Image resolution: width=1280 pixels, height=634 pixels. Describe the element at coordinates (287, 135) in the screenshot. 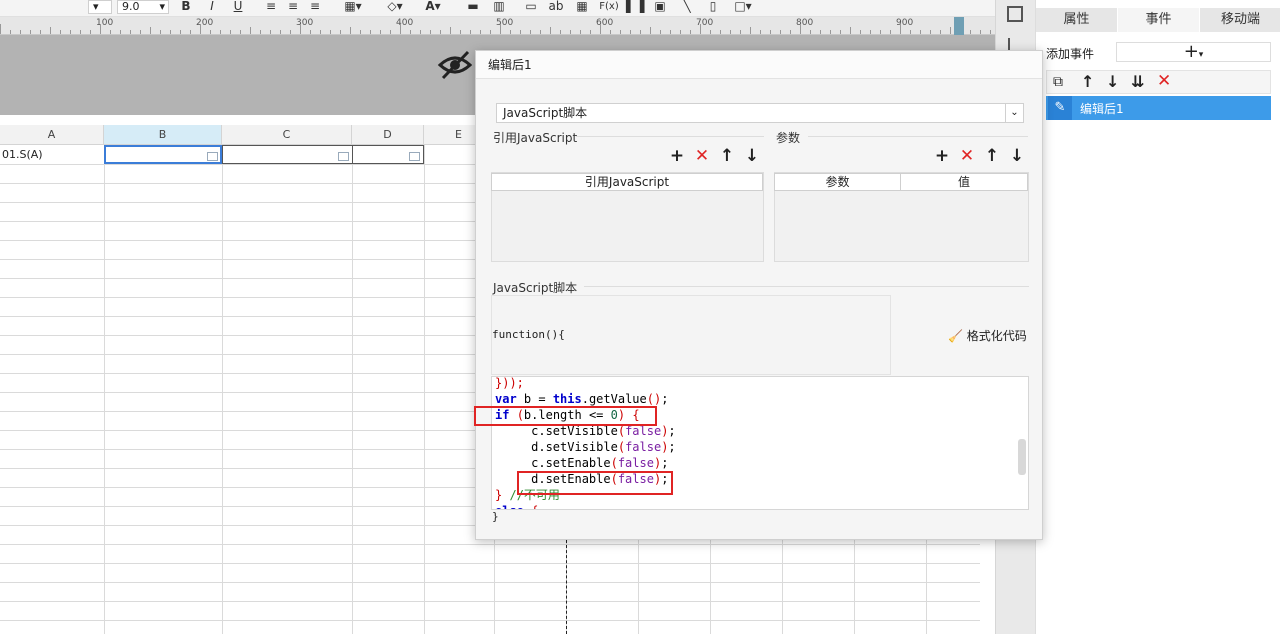

I see `column-header-c: C` at that location.